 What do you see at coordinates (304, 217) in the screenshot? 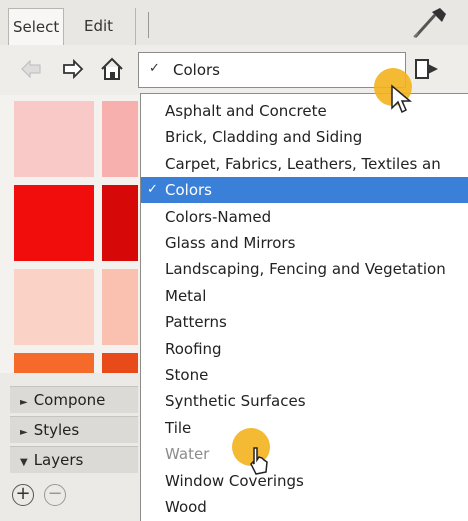
I see `menu-item: Colors-Named` at bounding box center [304, 217].